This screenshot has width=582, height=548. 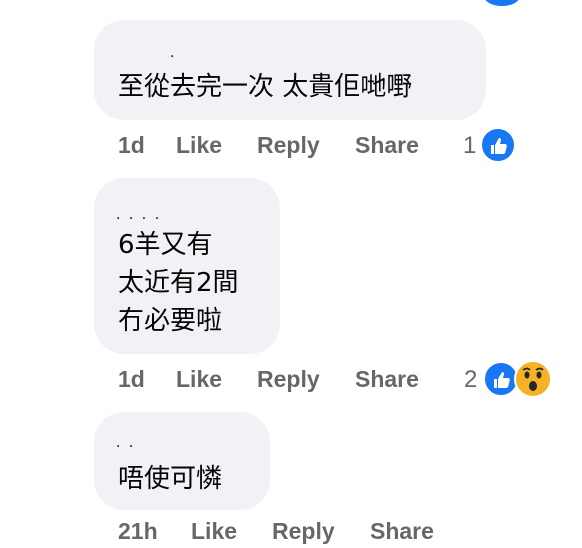 I want to click on comment-text: 唔使可憐, so click(x=170, y=479).